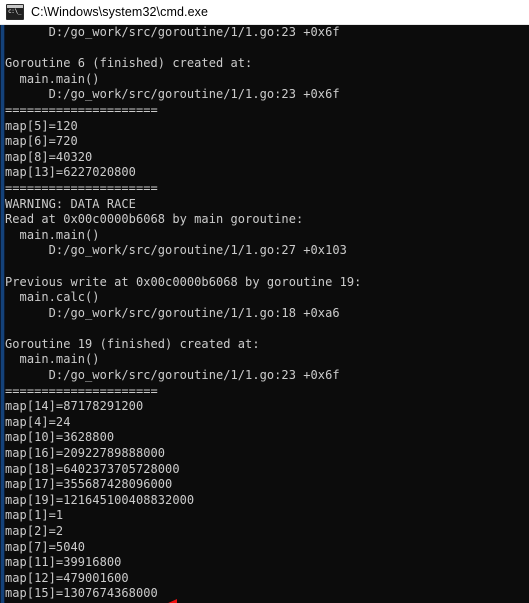  What do you see at coordinates (60, 437) in the screenshot?
I see `console-line: map[10]=3628800` at bounding box center [60, 437].